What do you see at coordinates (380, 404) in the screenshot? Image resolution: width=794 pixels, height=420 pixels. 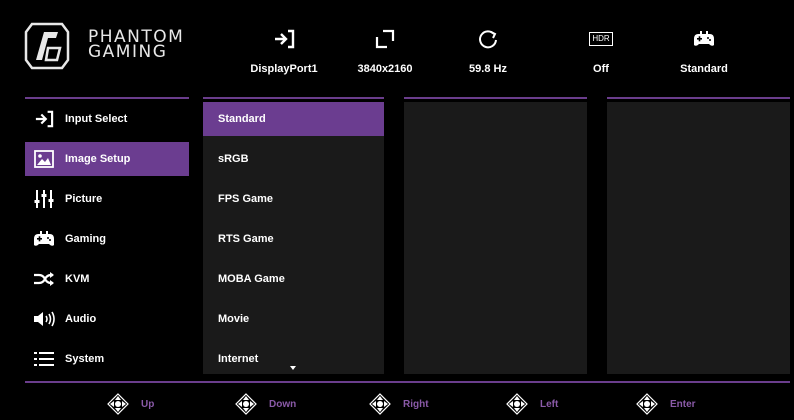 I see `dpad-right-icon` at bounding box center [380, 404].